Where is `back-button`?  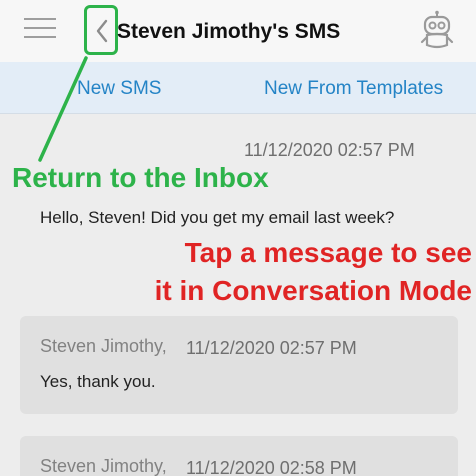 back-button is located at coordinates (101, 30).